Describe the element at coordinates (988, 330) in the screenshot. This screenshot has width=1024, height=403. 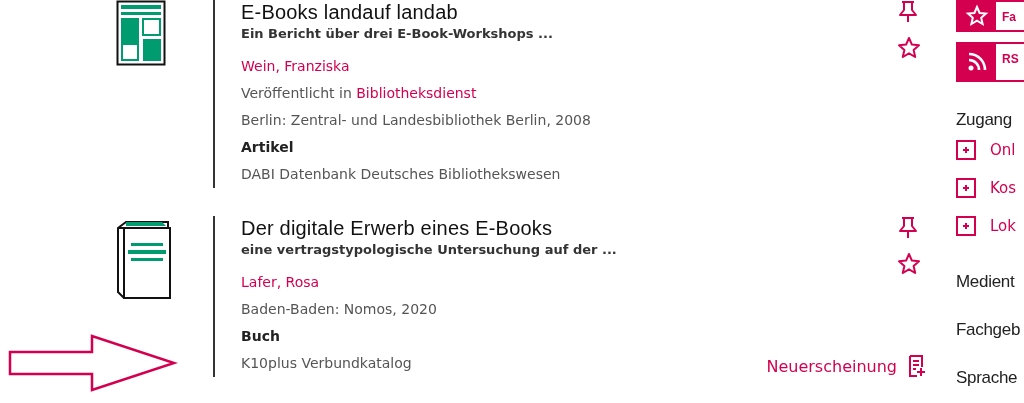
I see `facet-heading: Fachgeb` at that location.